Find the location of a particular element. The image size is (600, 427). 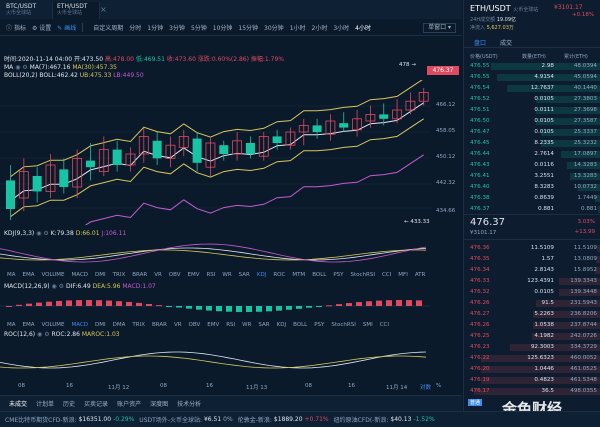

ask-row: 476.41 3.2551 13.3283 is located at coordinates (532, 176).